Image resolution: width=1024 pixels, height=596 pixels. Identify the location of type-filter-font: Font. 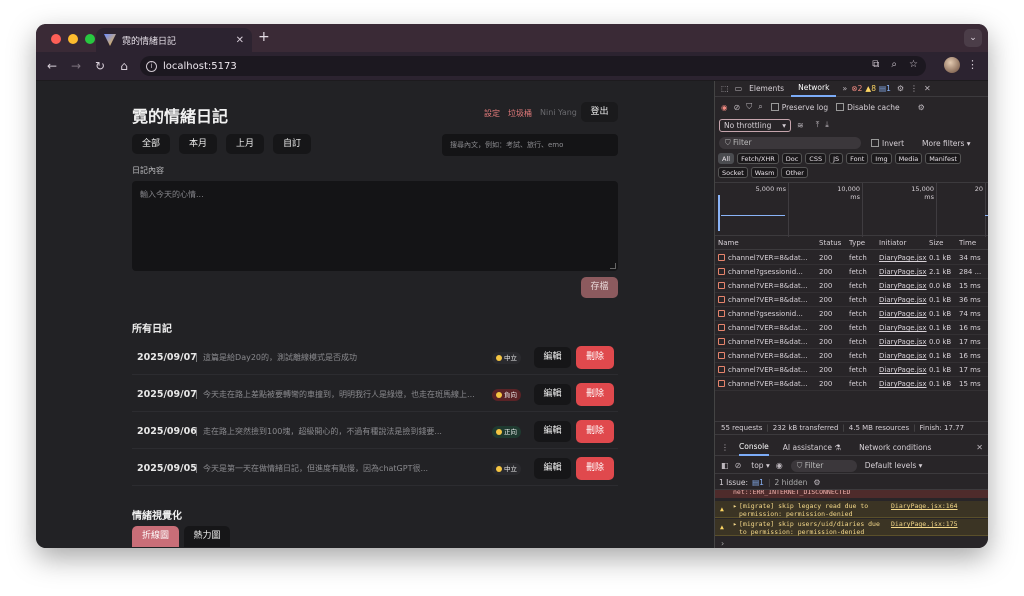
(857, 158).